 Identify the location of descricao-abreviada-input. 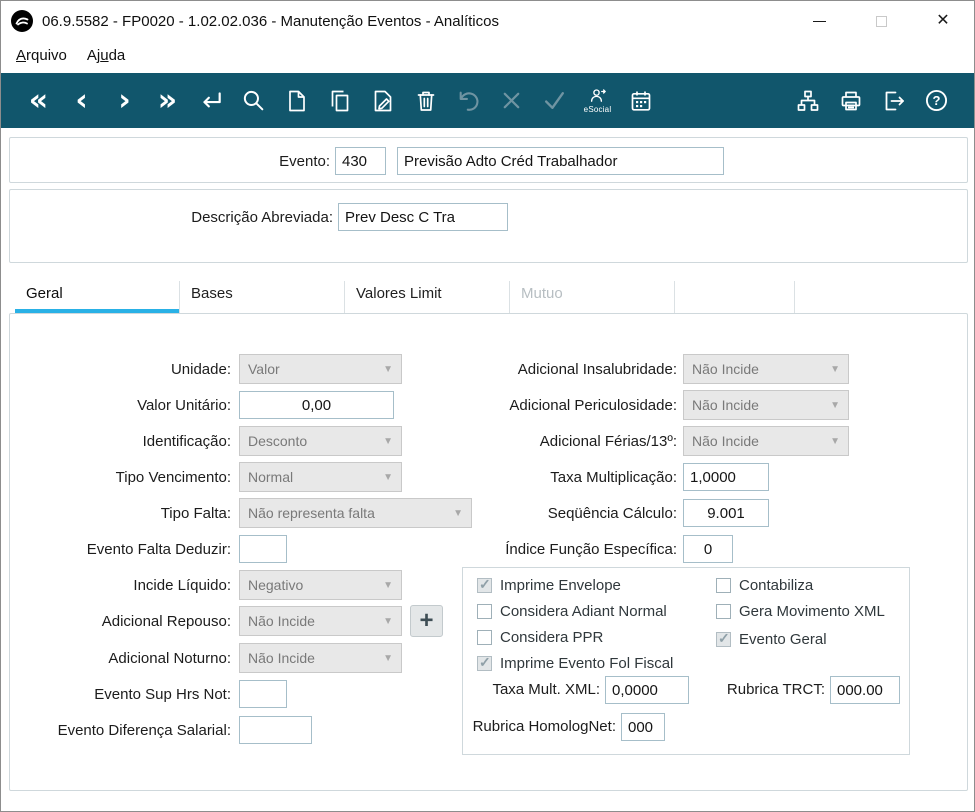
(423, 217).